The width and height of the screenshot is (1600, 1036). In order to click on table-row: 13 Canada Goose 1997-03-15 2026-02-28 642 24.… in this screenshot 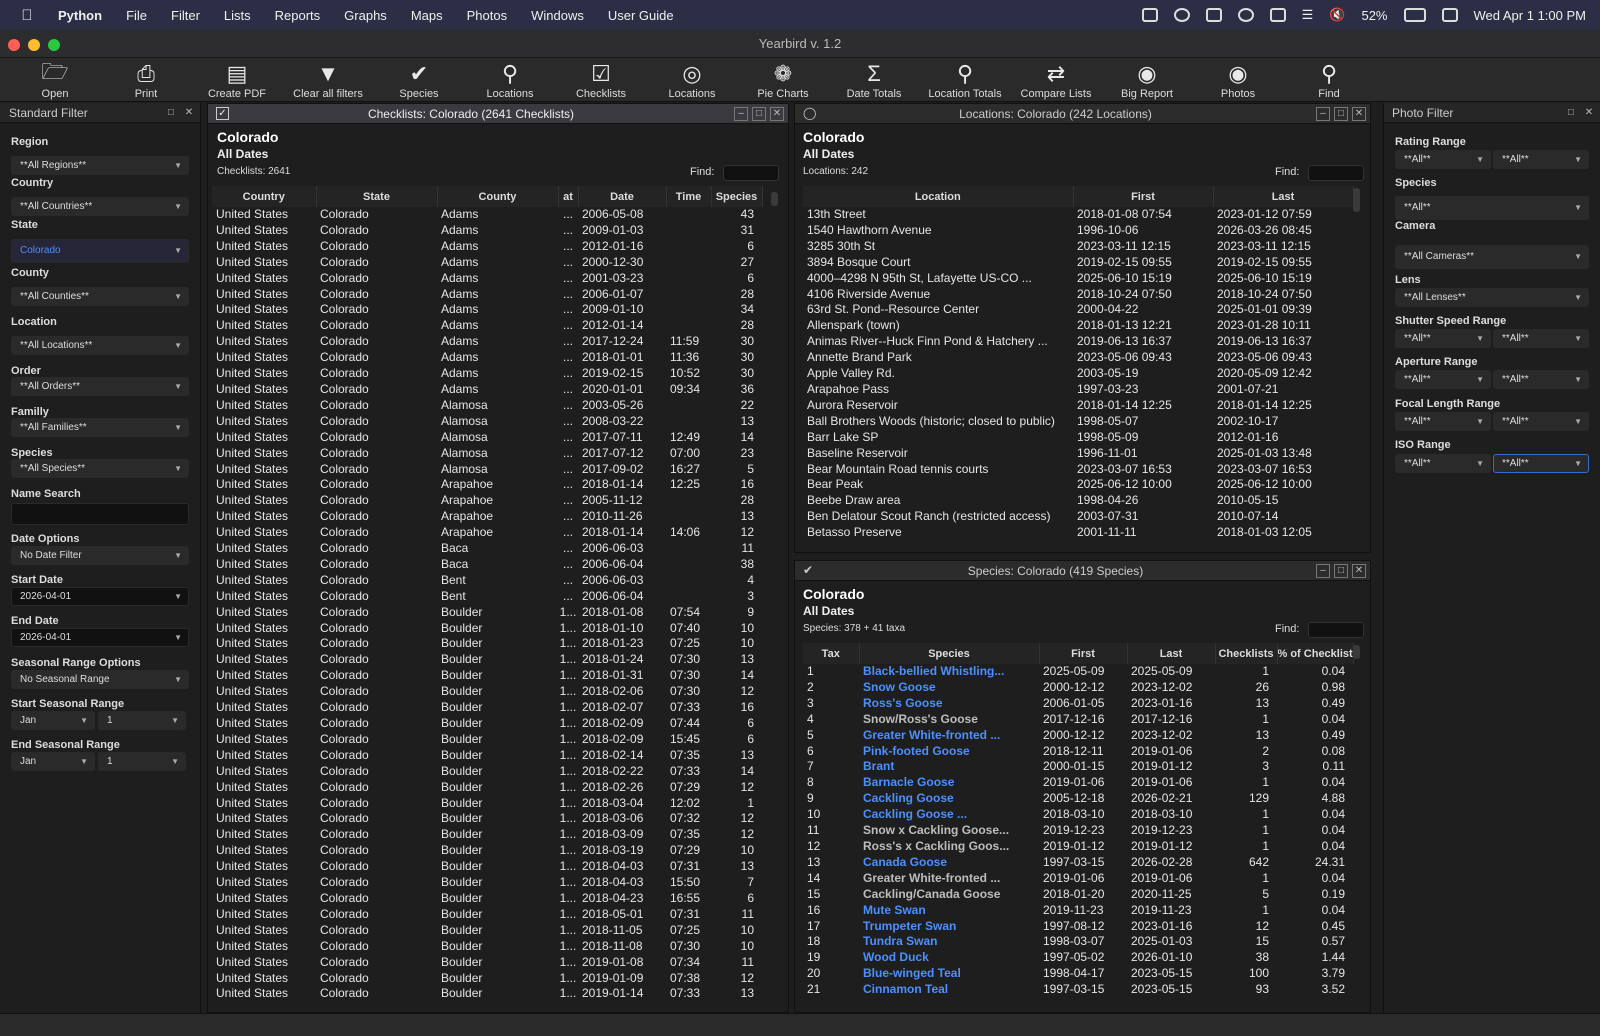, I will do `click(1078, 863)`.